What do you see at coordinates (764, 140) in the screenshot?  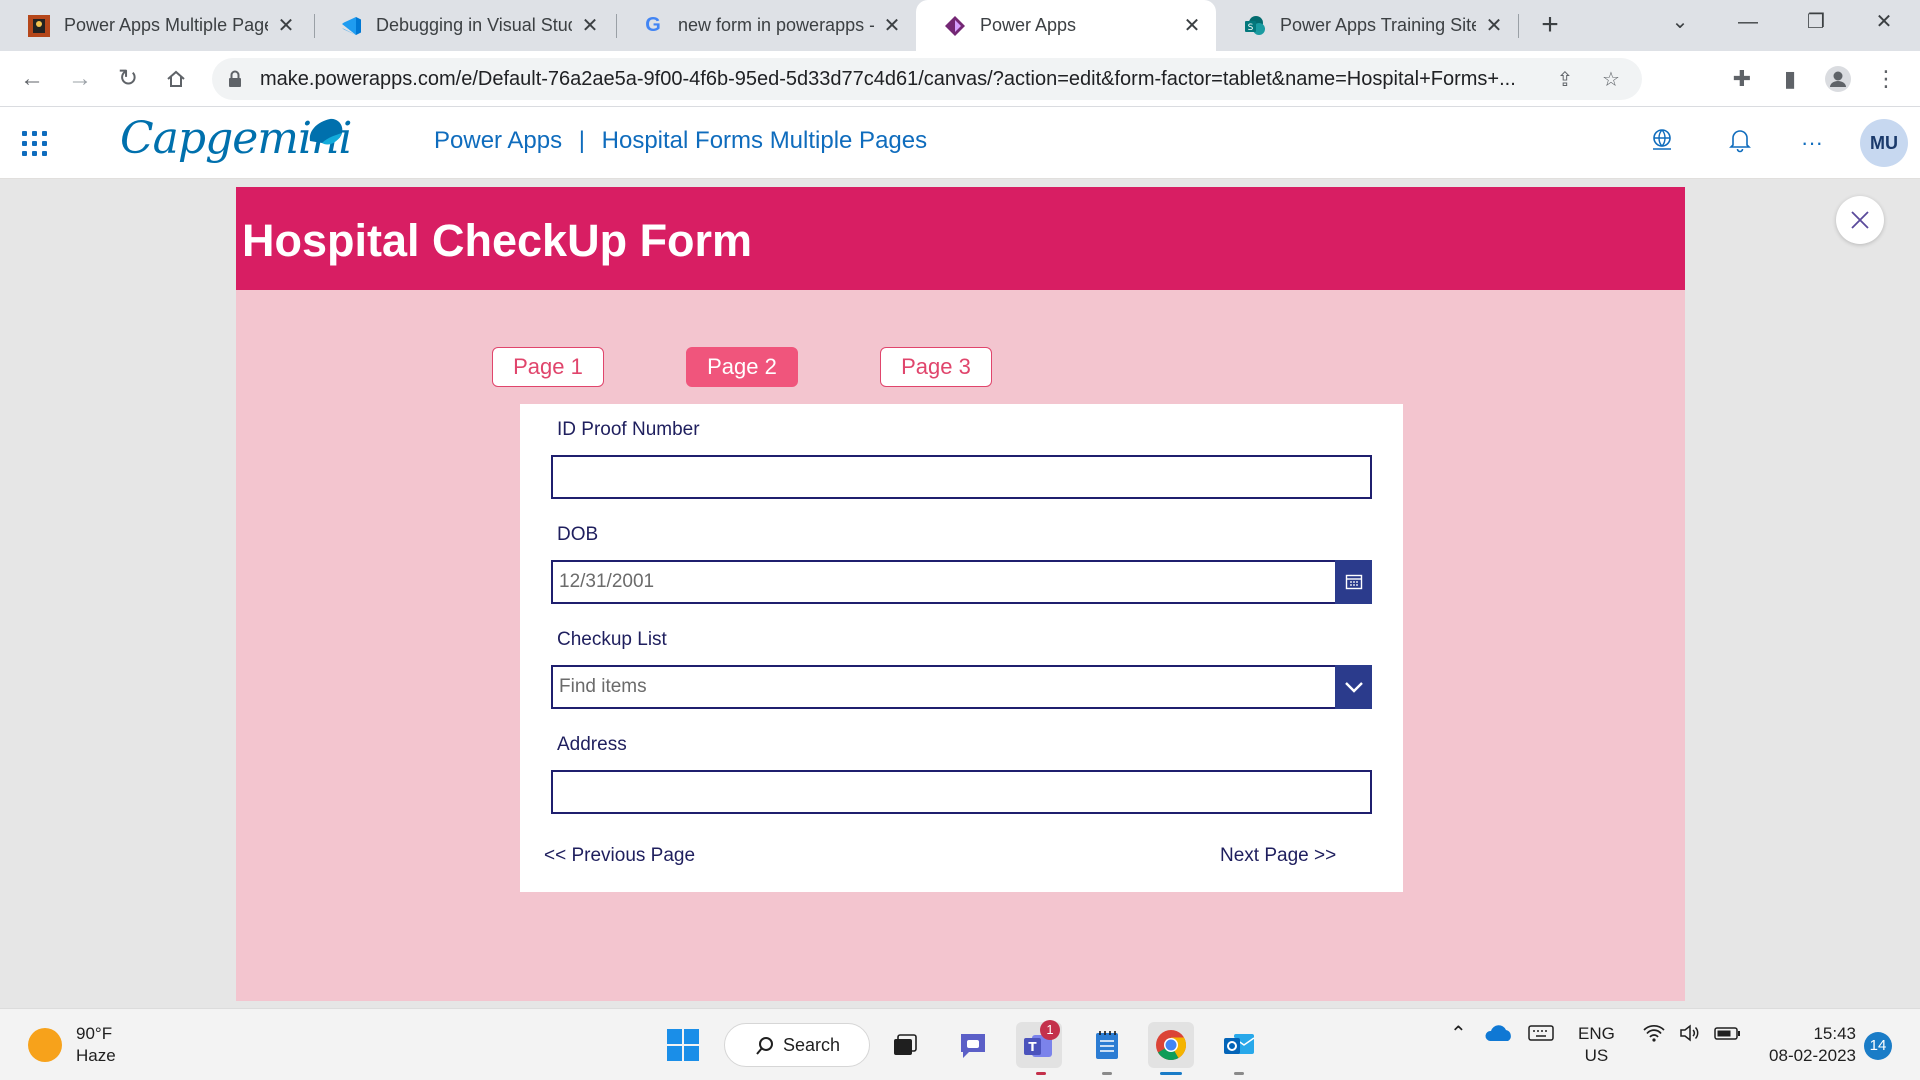 I see `app-name-link: Hospital Forms Multiple Pages` at bounding box center [764, 140].